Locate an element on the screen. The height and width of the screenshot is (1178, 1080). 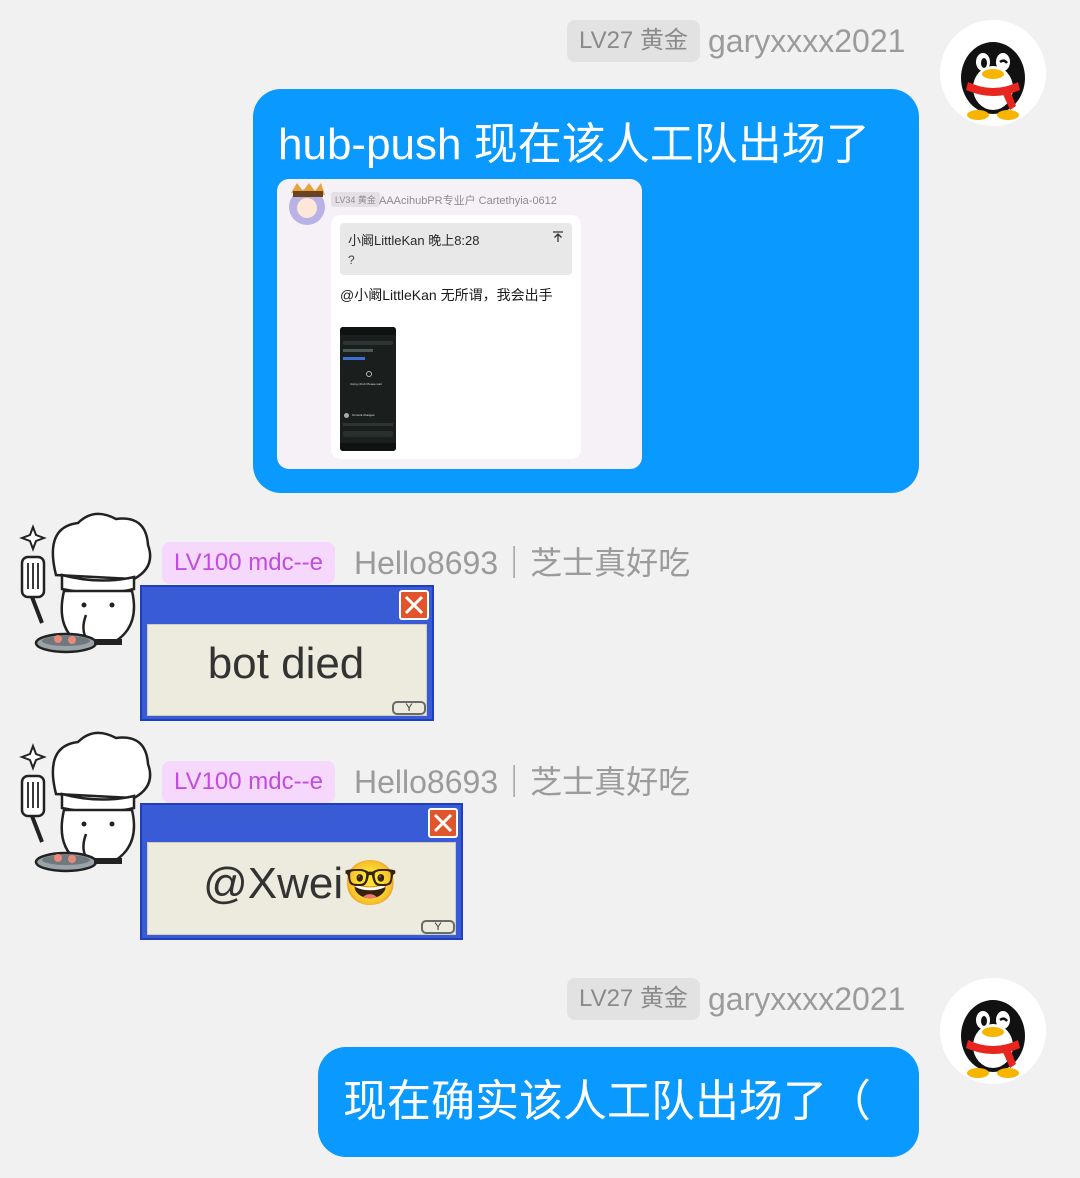
phone-commit-text: Commit changes is located at coordinates (363, 415).